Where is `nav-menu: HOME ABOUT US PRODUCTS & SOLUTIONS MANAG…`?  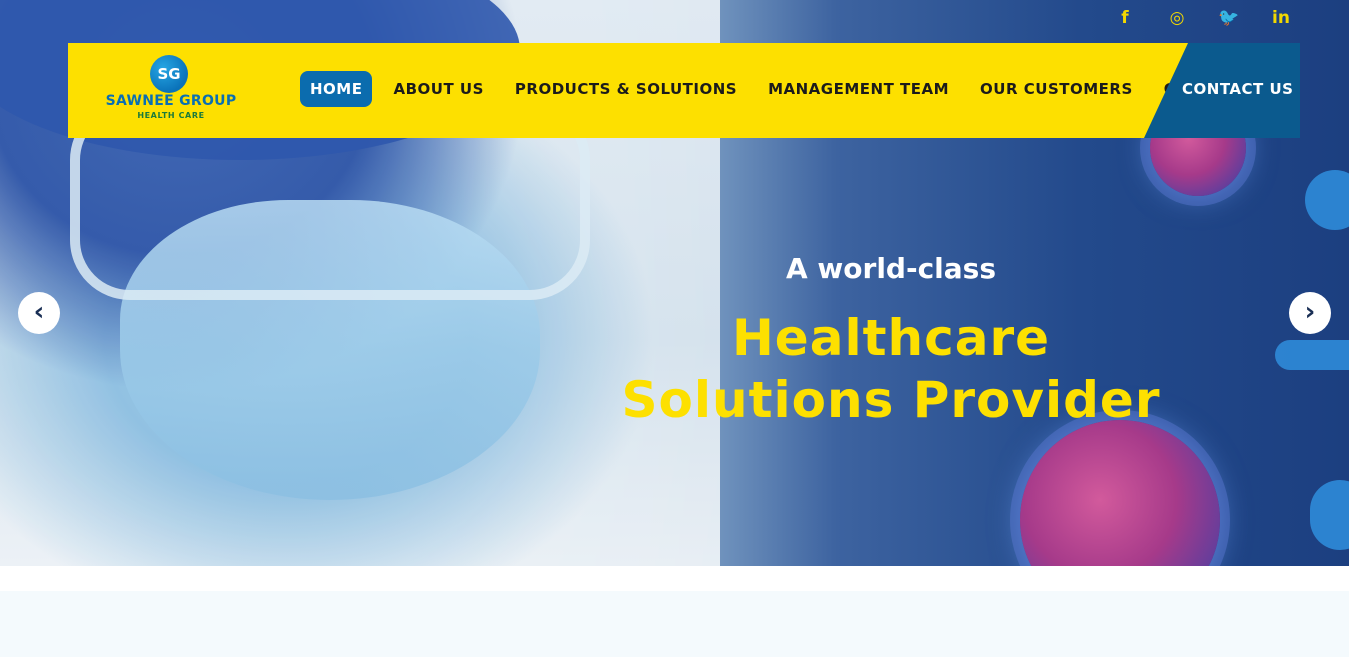
nav-menu: HOME ABOUT US PRODUCTS & SOLUTIONS MANAG… is located at coordinates (782, 89).